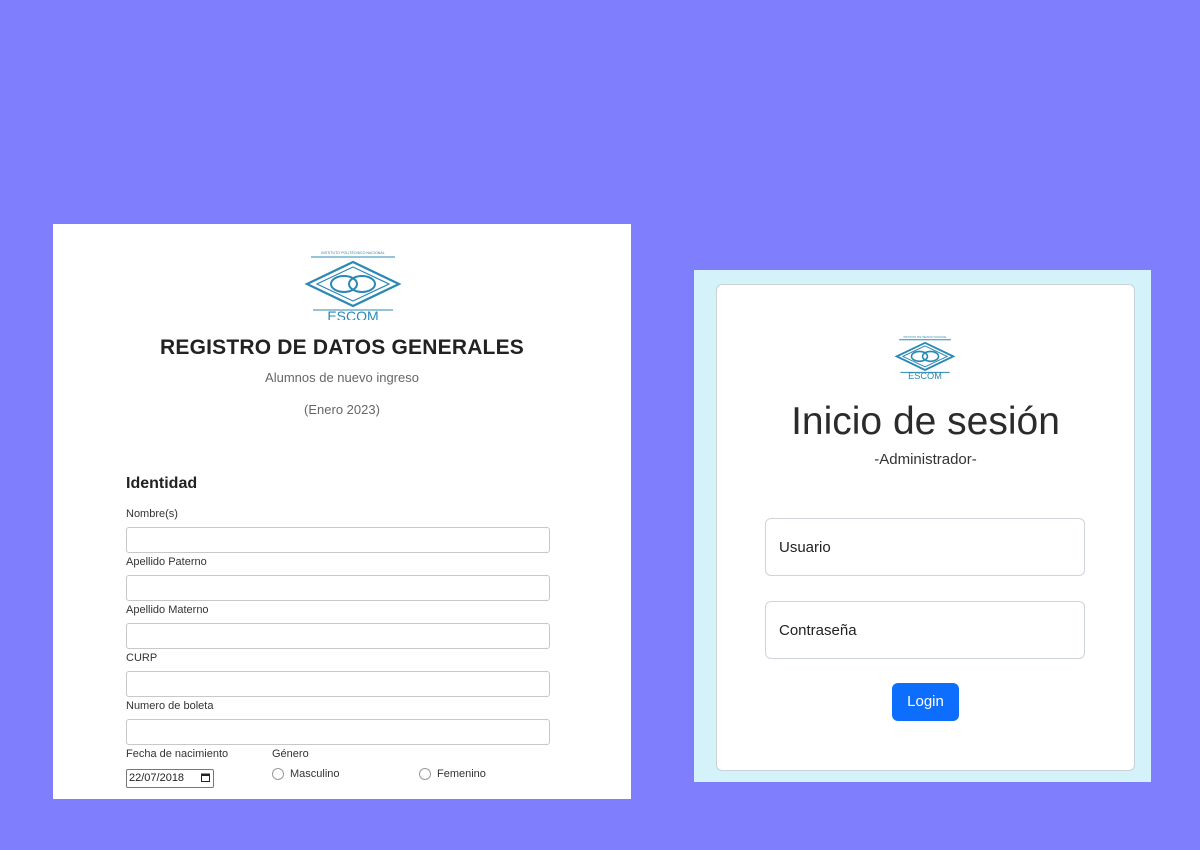  What do you see at coordinates (461, 774) in the screenshot?
I see `radio-femenino-label: Femenino` at bounding box center [461, 774].